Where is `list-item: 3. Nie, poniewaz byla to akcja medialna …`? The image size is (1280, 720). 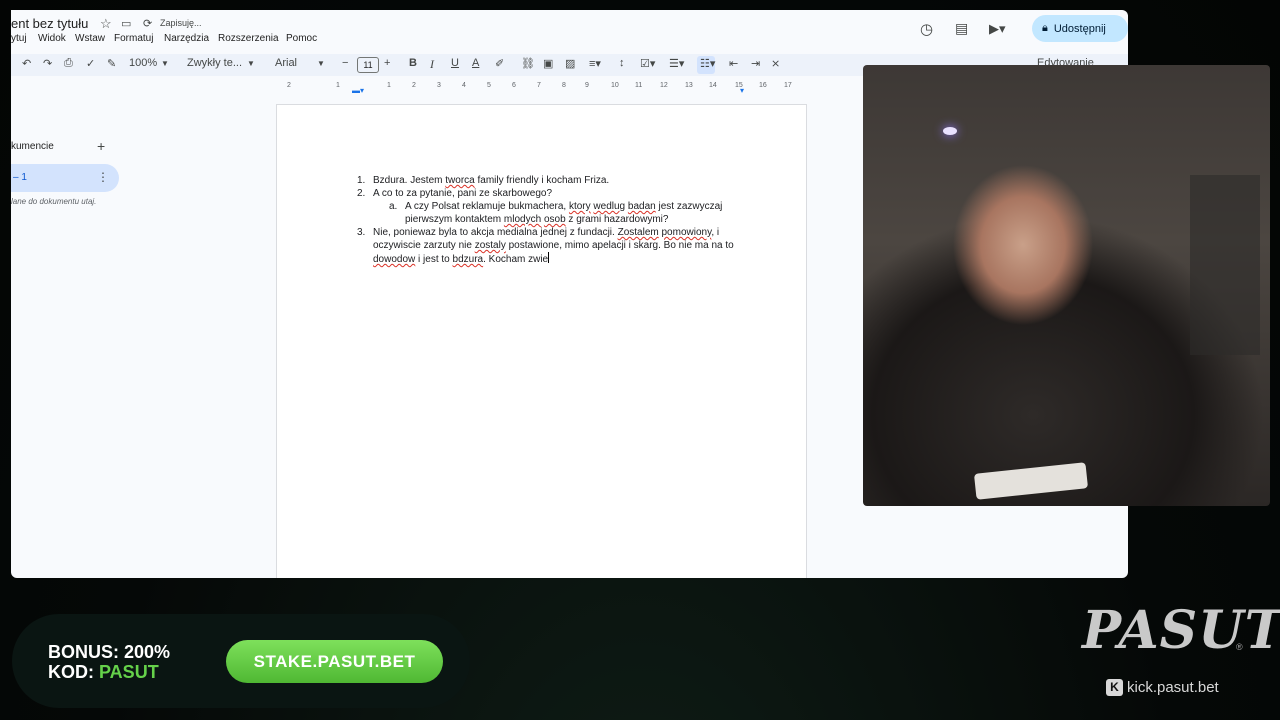
list-item: 3. Nie, poniewaz byla to akcja medialna … is located at coordinates (555, 246).